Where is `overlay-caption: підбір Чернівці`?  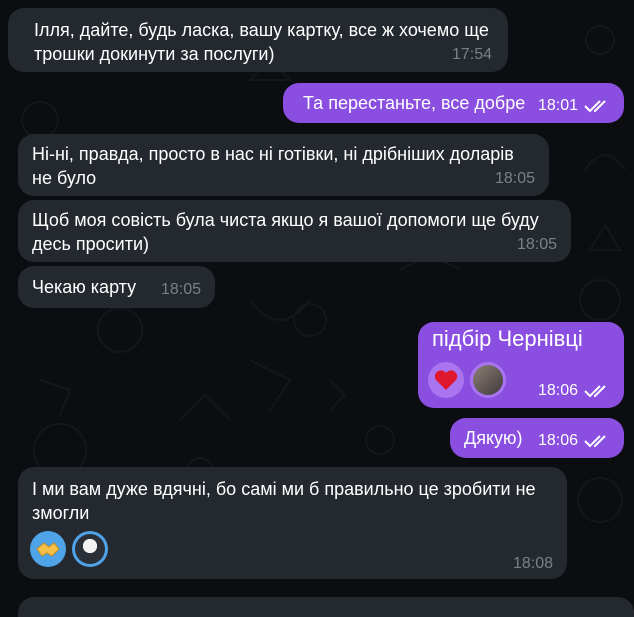 overlay-caption: підбір Чернівці is located at coordinates (507, 338).